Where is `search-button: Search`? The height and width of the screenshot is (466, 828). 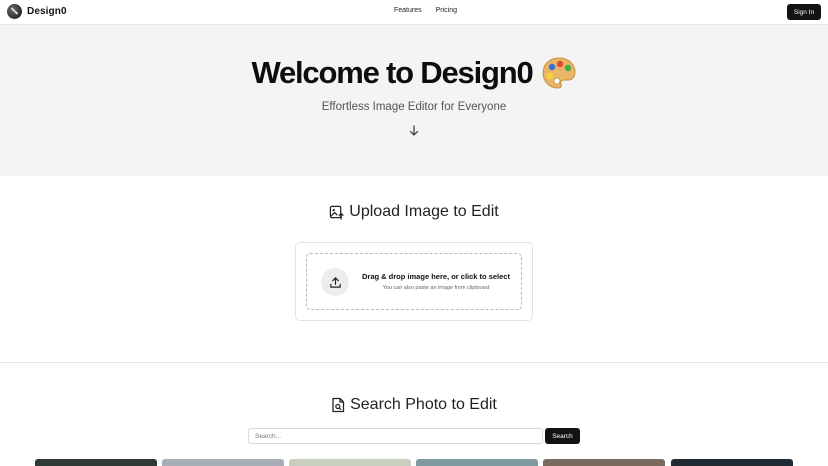 search-button: Search is located at coordinates (562, 436).